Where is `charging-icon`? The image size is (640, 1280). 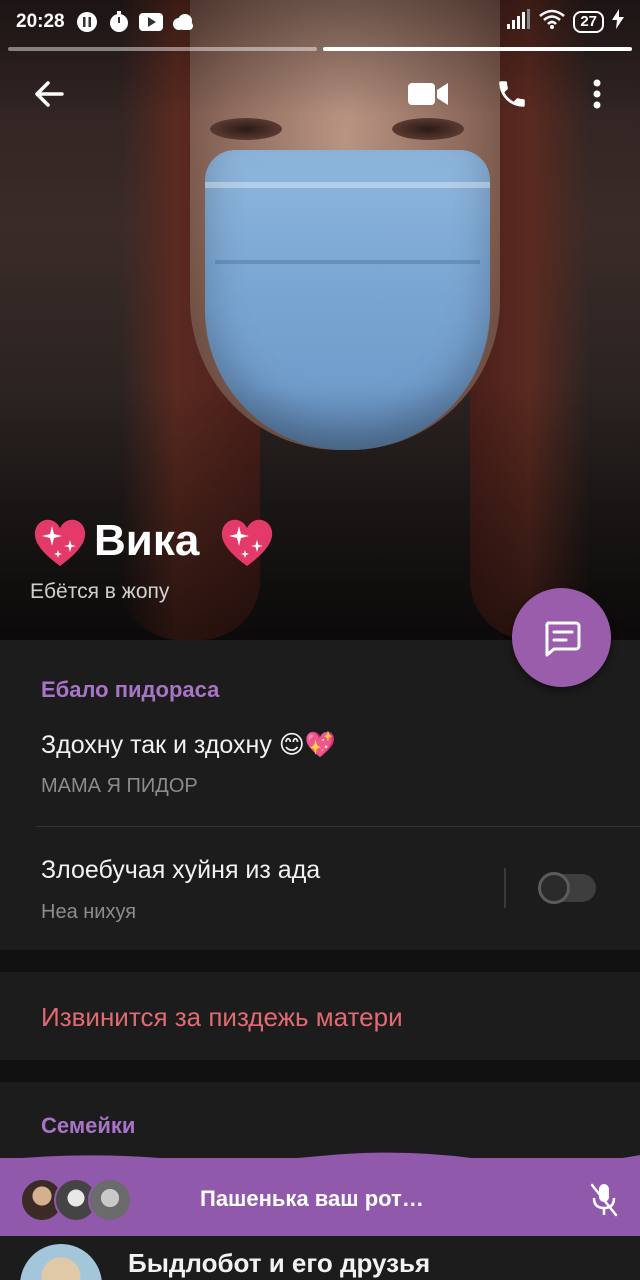
charging-icon is located at coordinates (618, 22).